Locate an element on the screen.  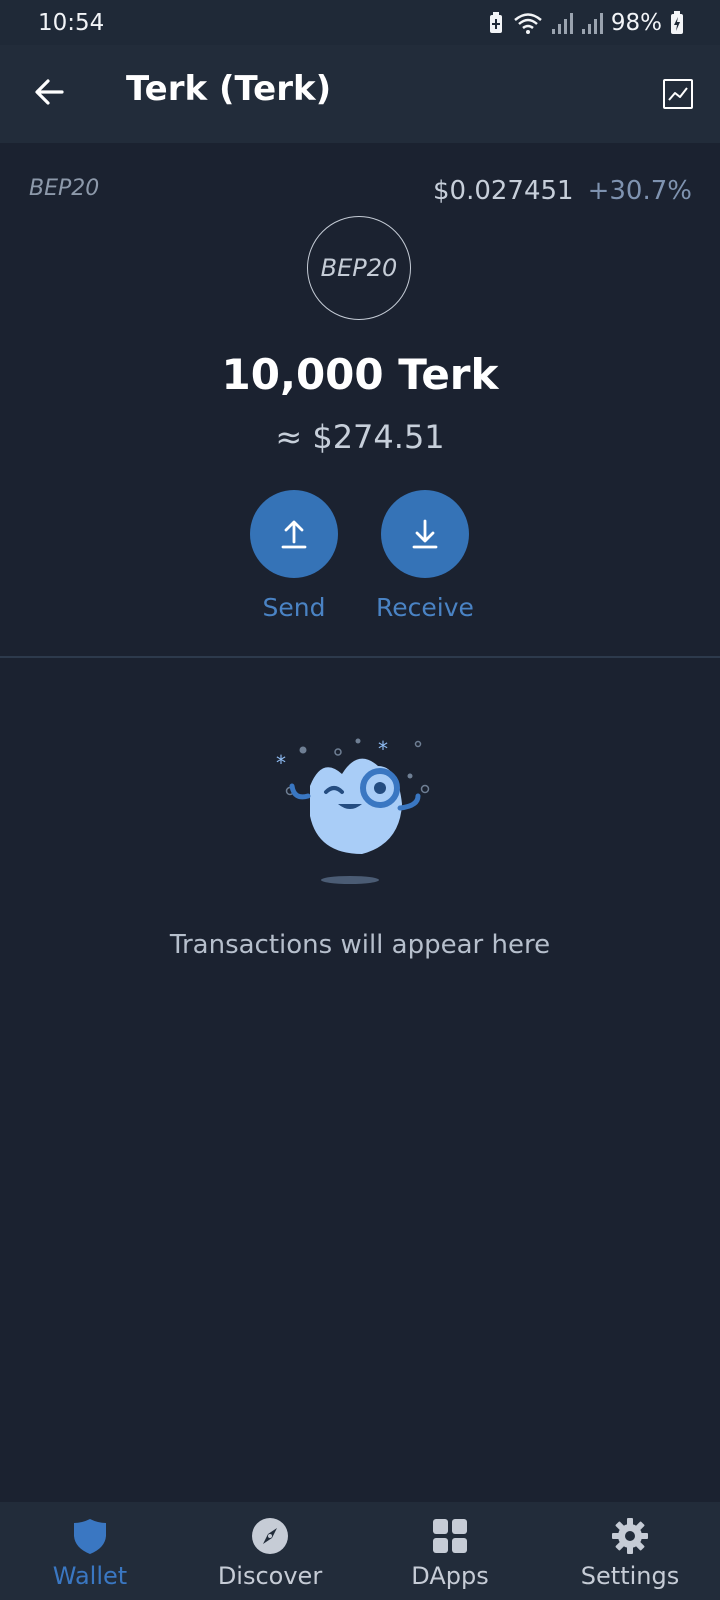
token-logo-text: BEP20 is located at coordinates (359, 268).